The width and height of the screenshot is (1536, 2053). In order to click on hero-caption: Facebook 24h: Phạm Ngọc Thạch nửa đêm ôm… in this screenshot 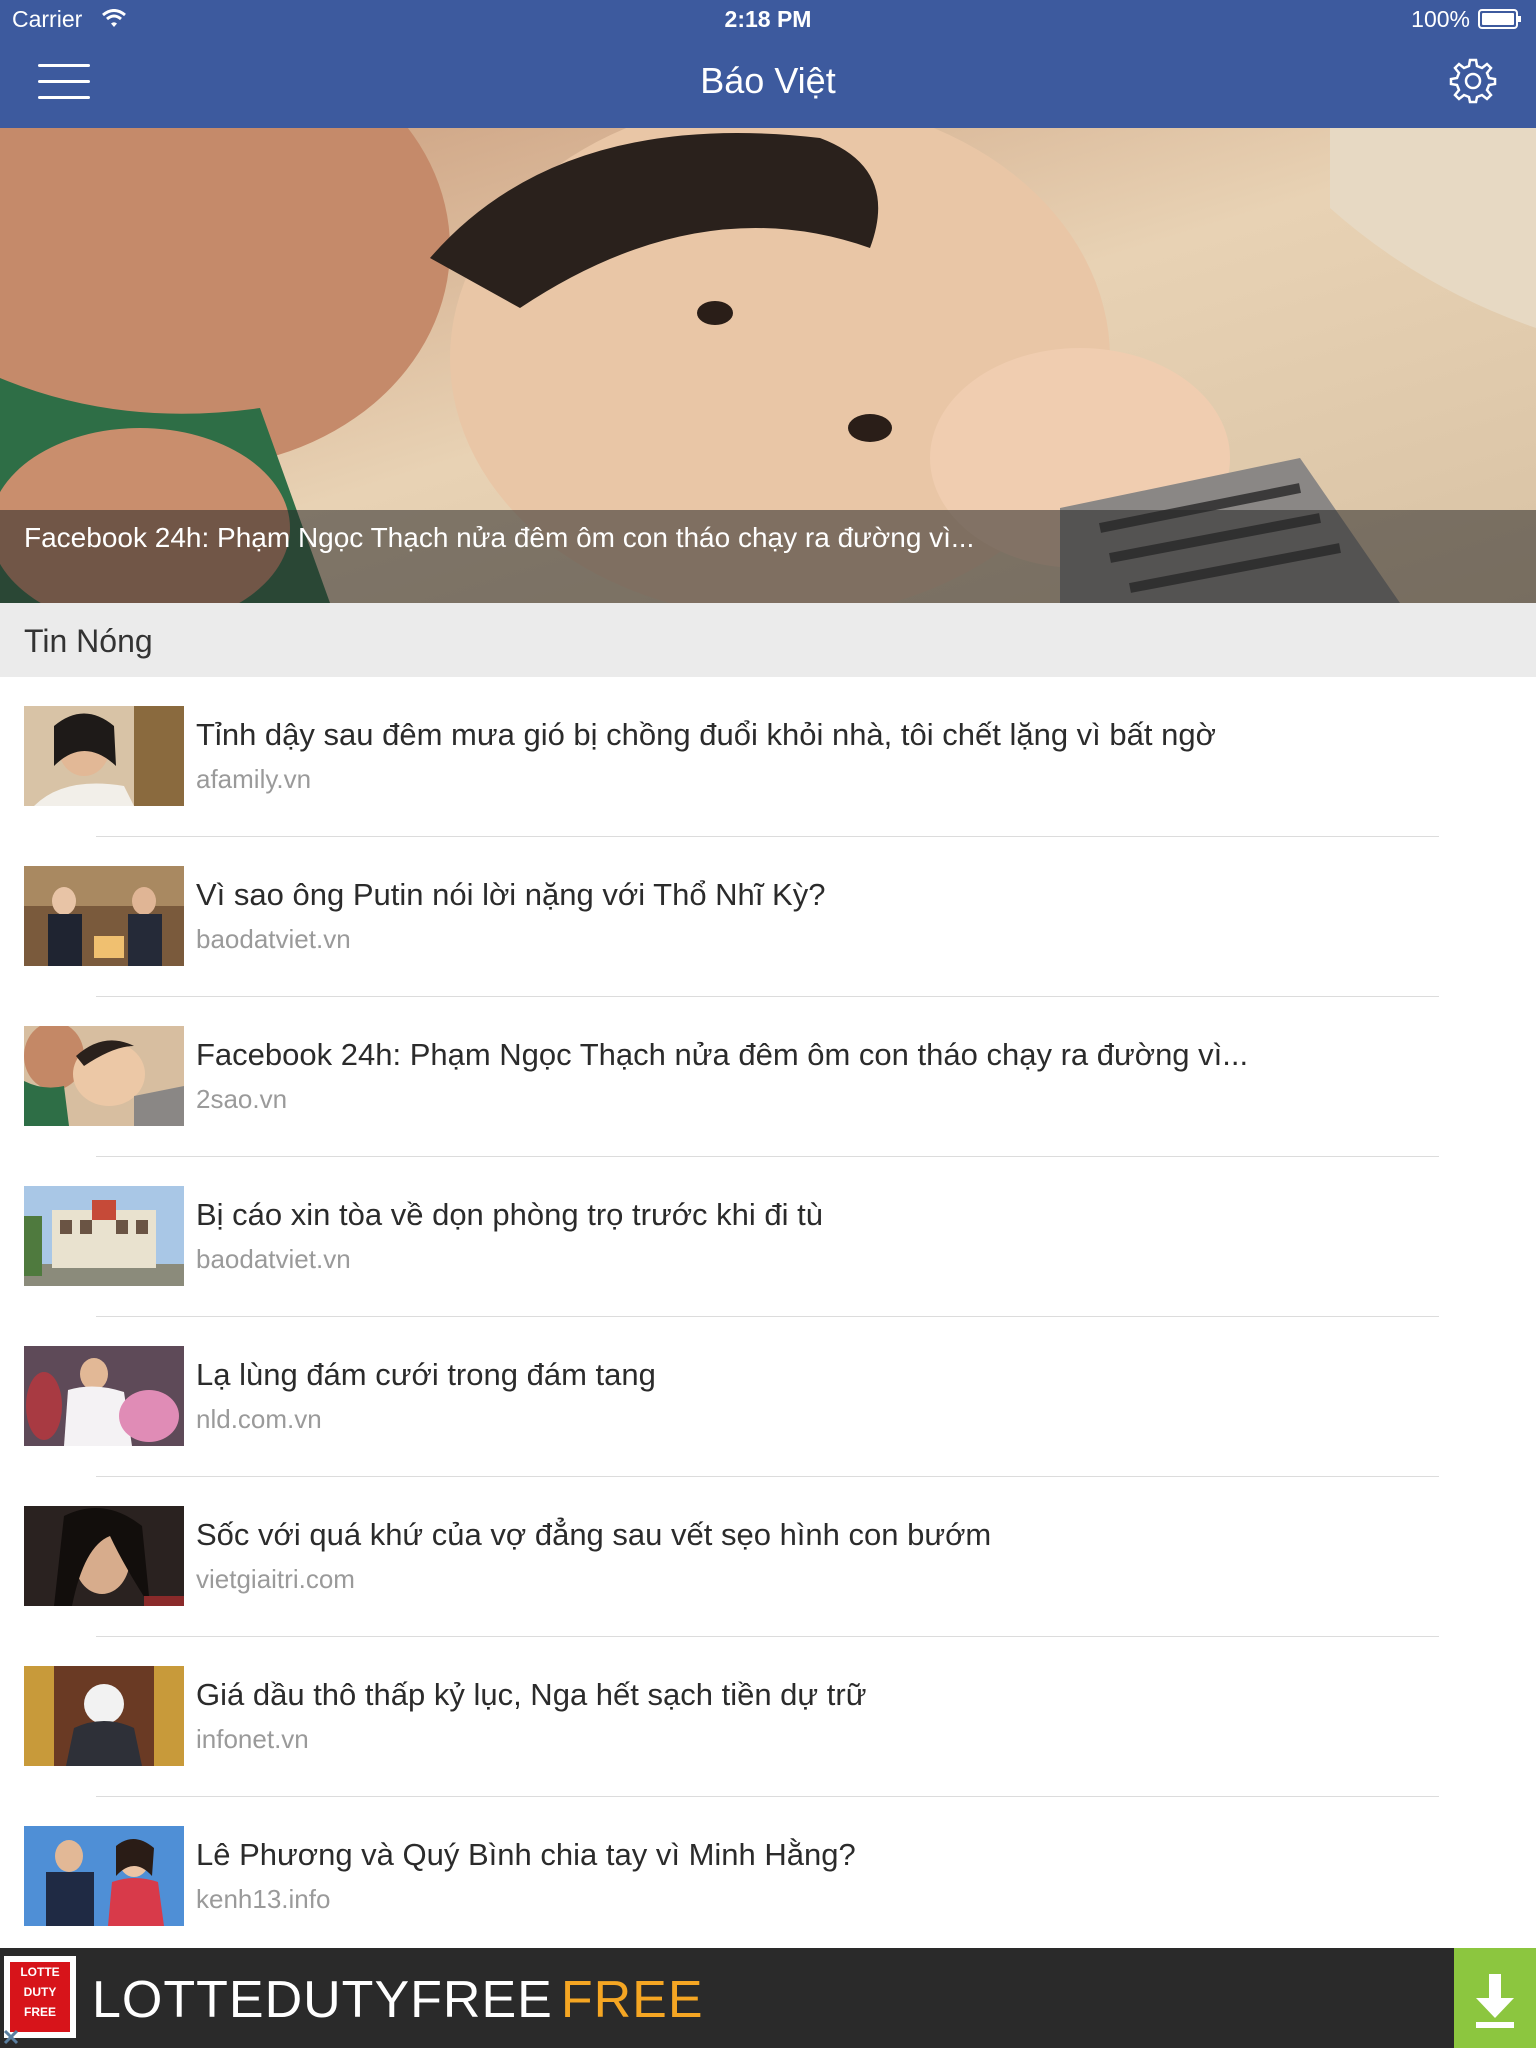, I will do `click(499, 537)`.